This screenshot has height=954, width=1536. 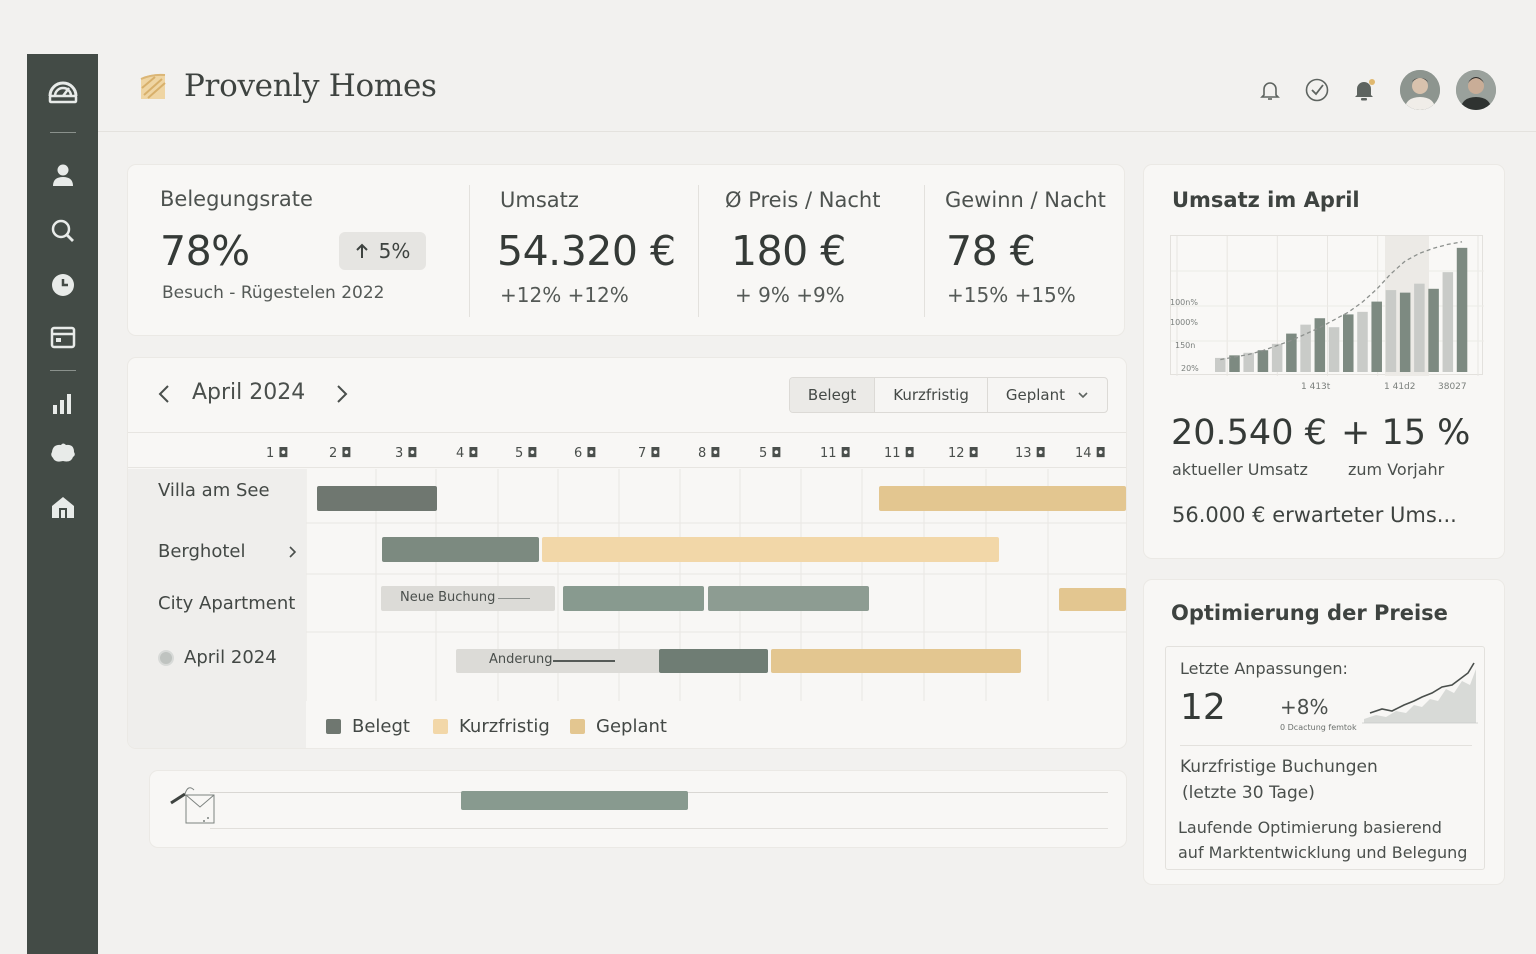 I want to click on short-term-period: (letzte 30 Tage), so click(x=1248, y=793).